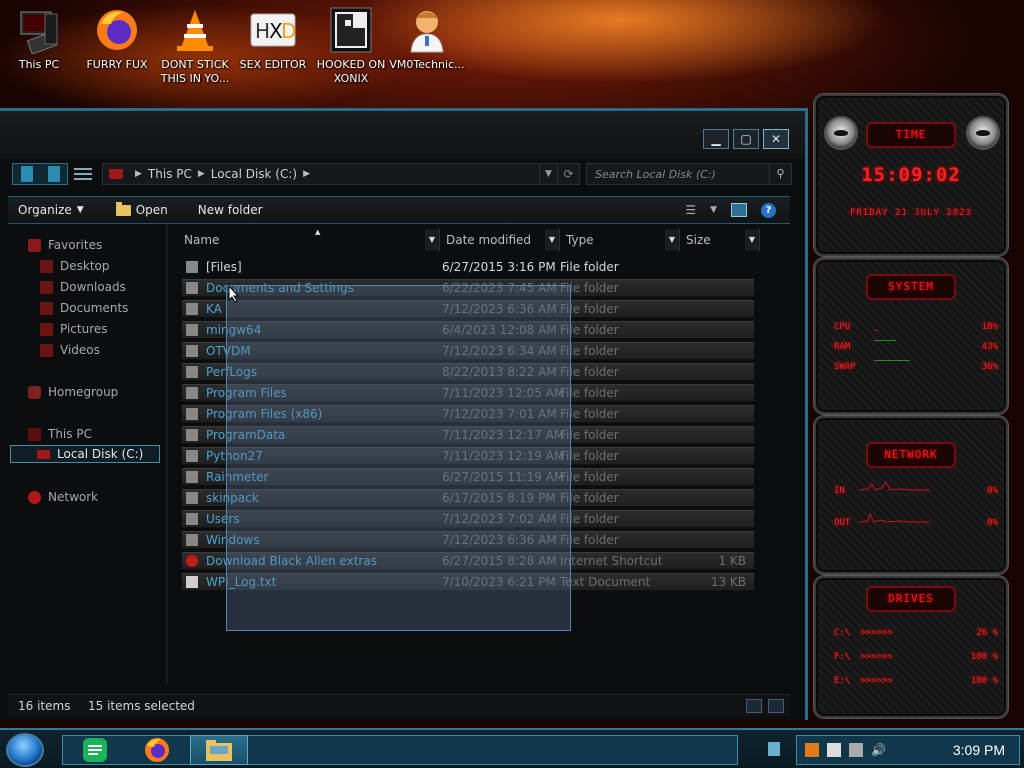 This screenshot has height=768, width=1024. I want to click on file-name-cell: Windows, so click(311, 540).